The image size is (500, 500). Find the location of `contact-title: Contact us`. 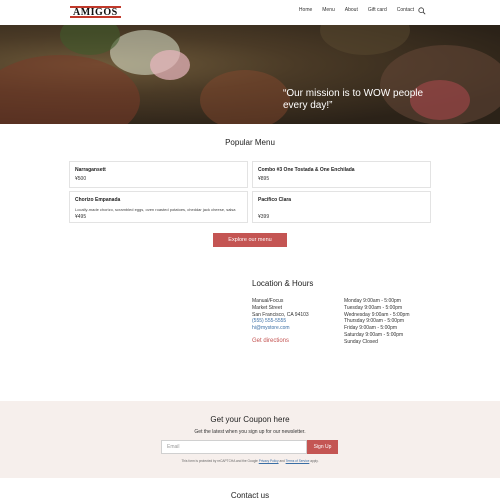

contact-title: Contact us is located at coordinates (250, 495).